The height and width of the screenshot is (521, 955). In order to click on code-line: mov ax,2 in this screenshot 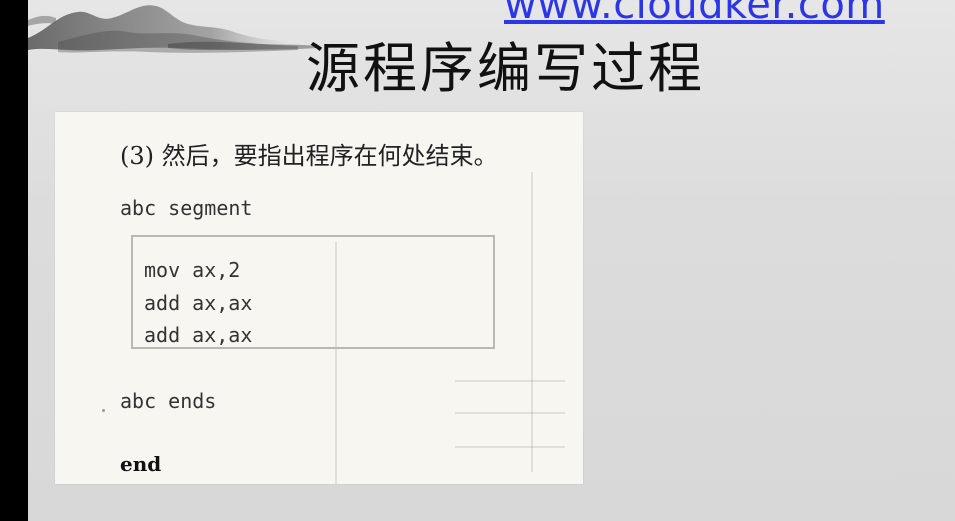, I will do `click(192, 270)`.